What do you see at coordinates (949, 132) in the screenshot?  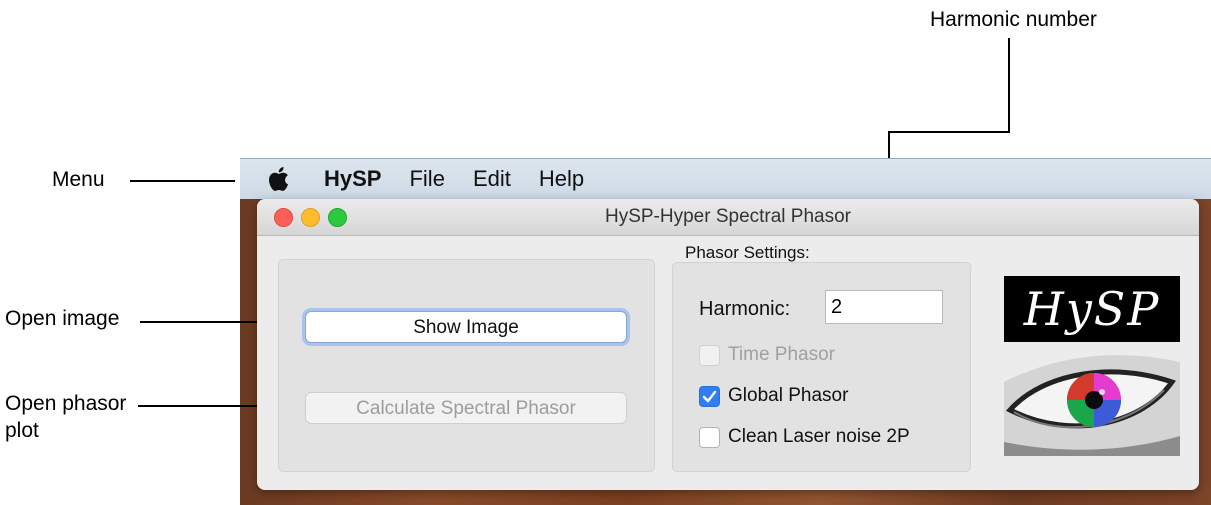 I see `leader-line-harmonic-horizontal` at bounding box center [949, 132].